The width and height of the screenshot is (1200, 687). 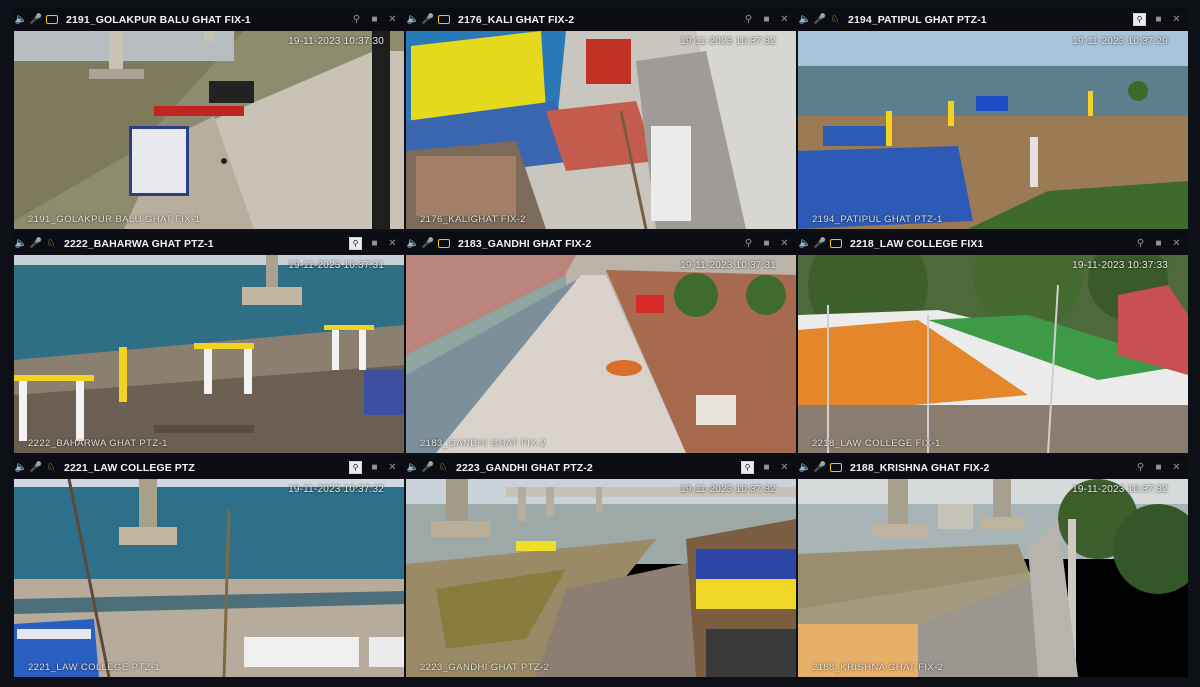 I want to click on feed-caption: 2188_KRISHNA GHAT FIX-2, so click(x=878, y=667).